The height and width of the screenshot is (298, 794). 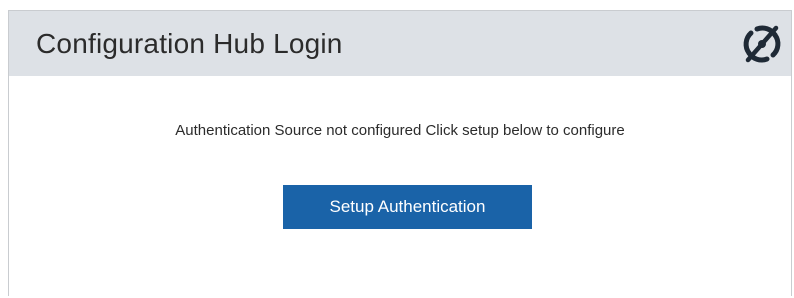 I want to click on setup-authentication-button: Setup Authentication, so click(x=407, y=207).